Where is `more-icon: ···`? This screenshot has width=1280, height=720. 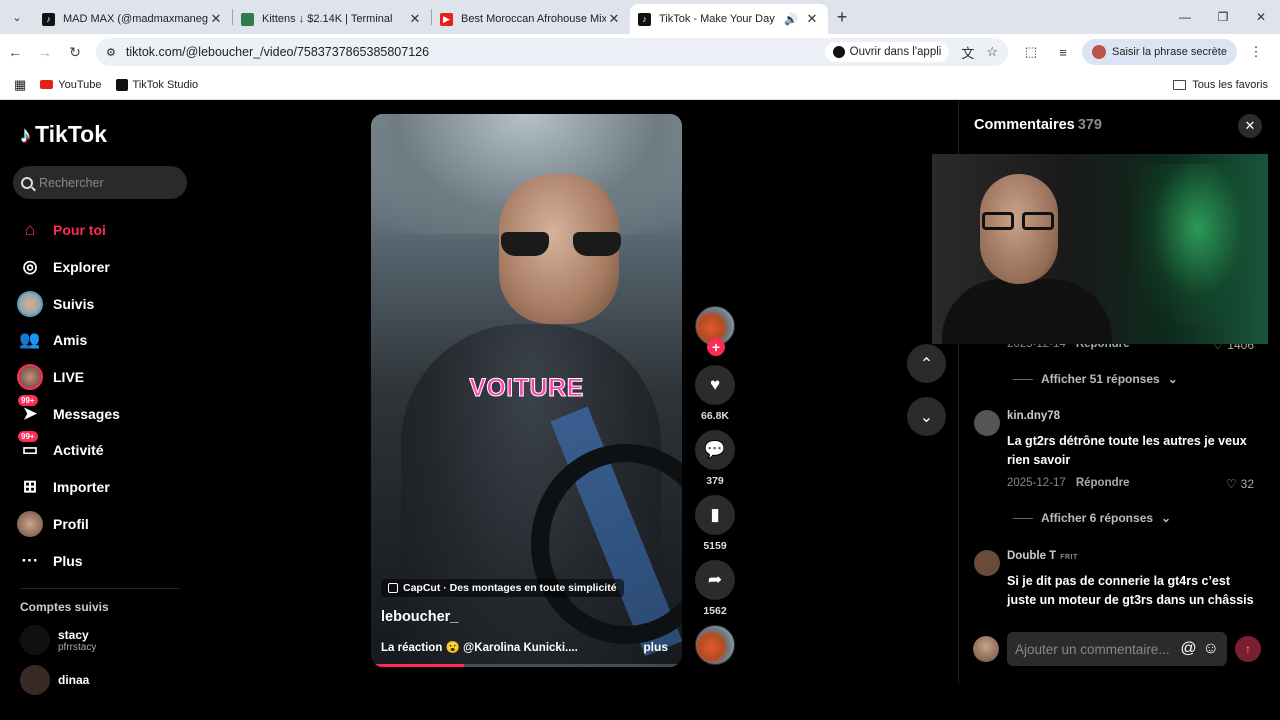 more-icon: ··· is located at coordinates (30, 560).